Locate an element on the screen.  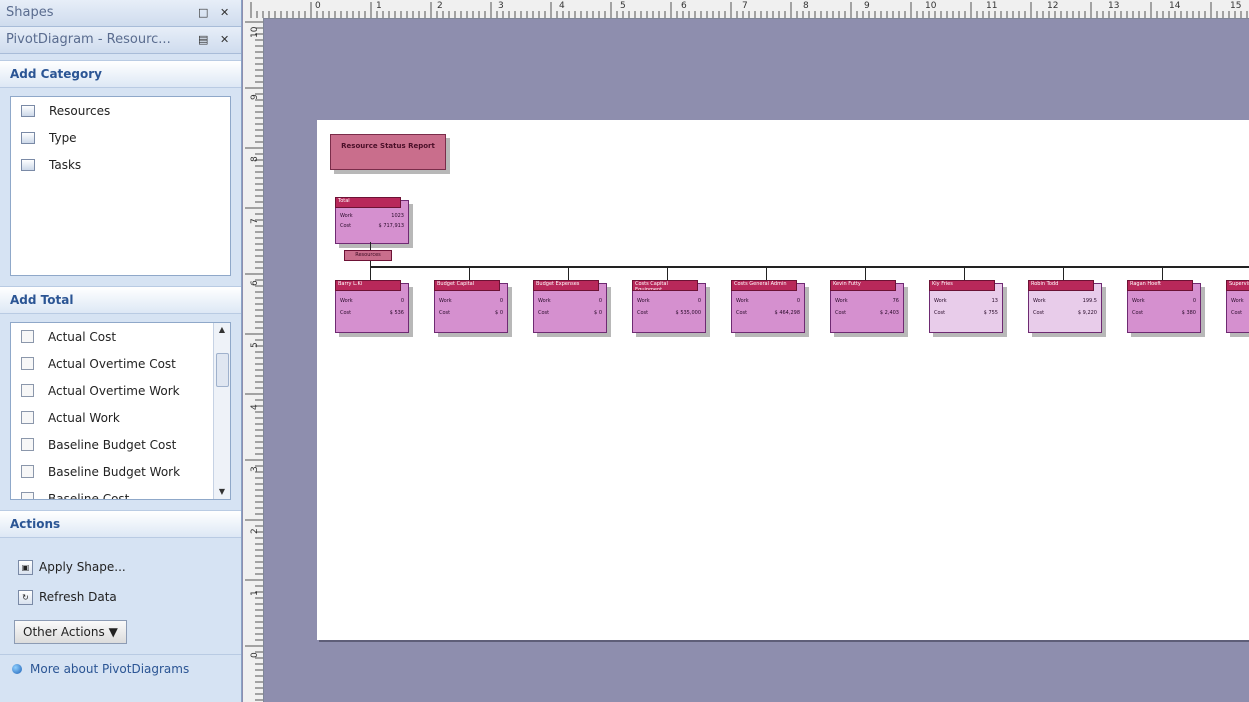
shapes-header: Shapes □ ✕ is located at coordinates (120, 13).